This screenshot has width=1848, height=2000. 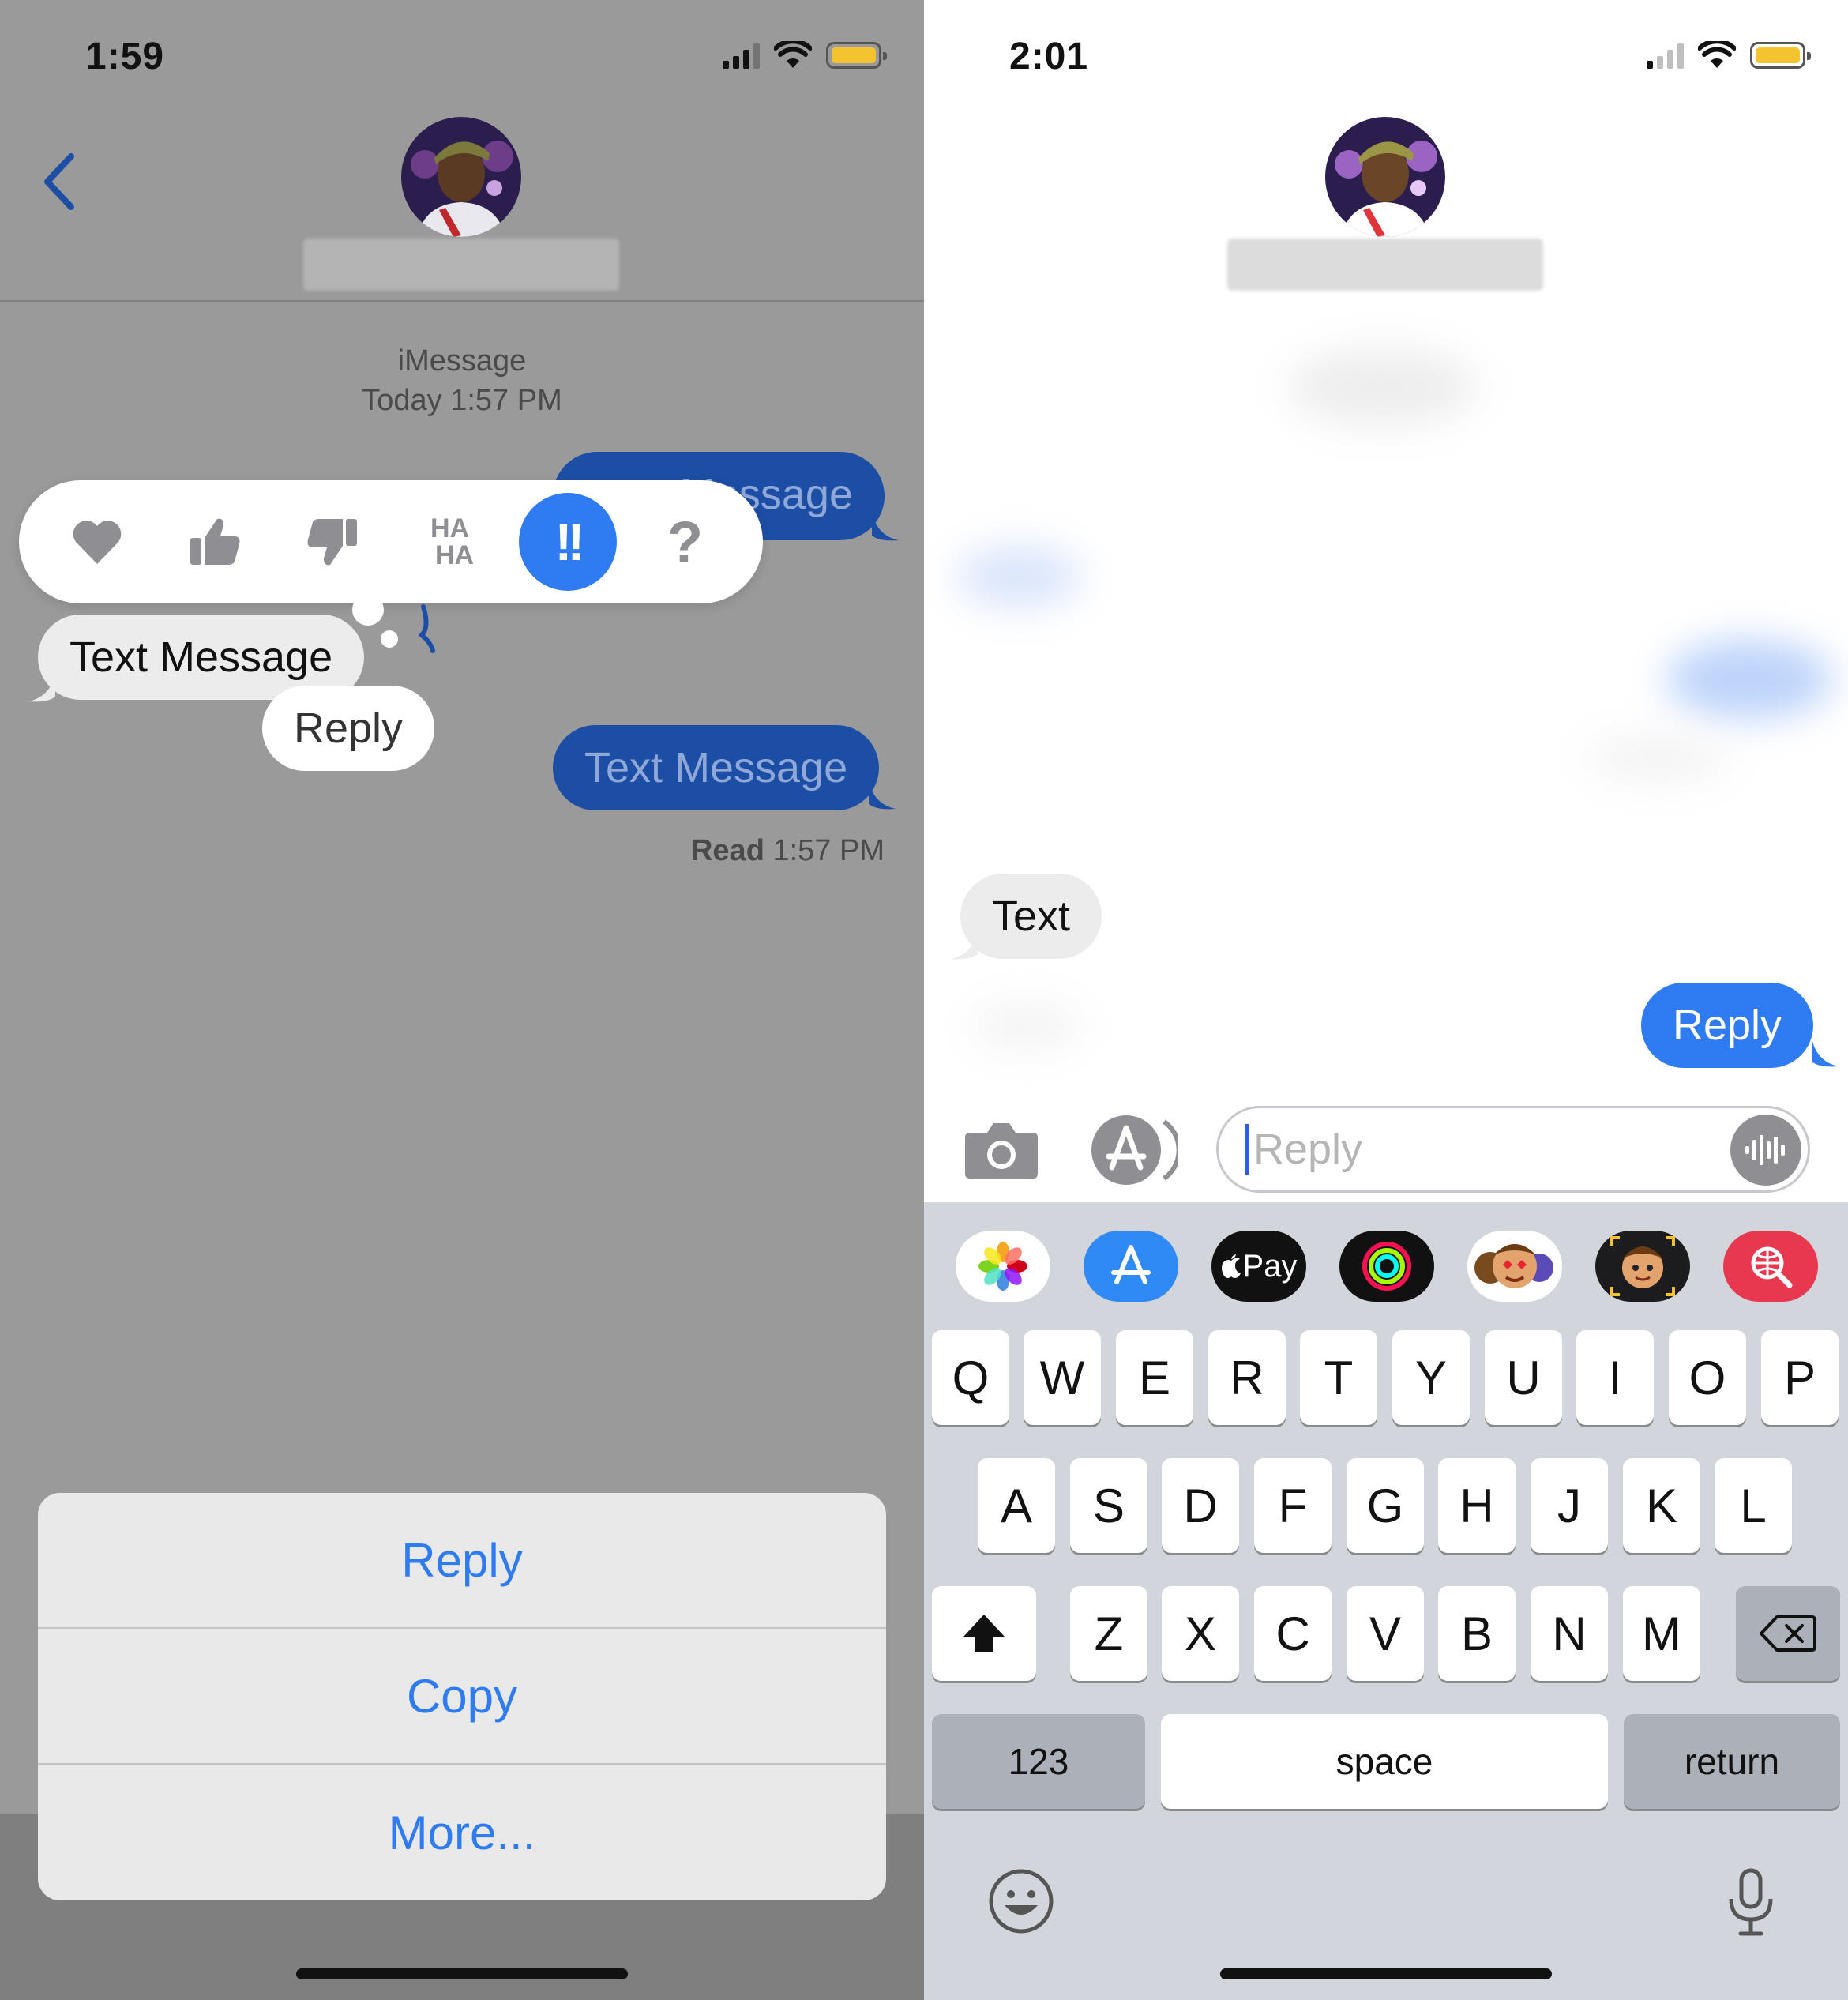 I want to click on key-a: A, so click(x=1016, y=1505).